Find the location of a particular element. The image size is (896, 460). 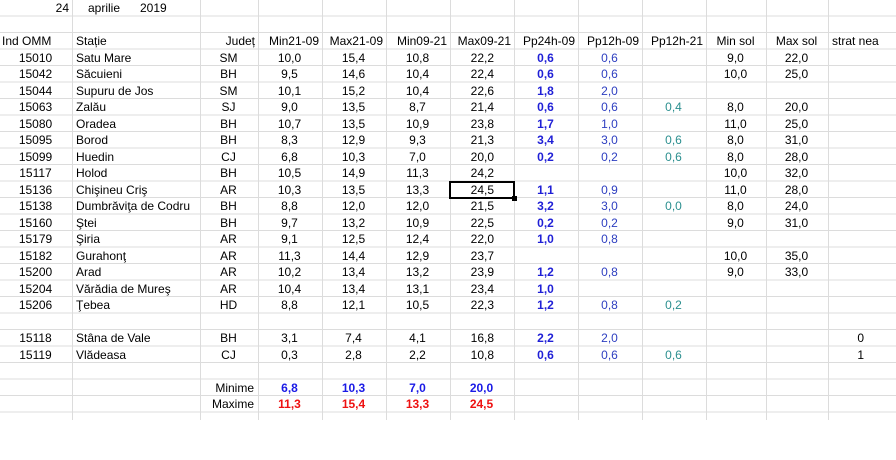

table-cell-max2109: 14,9 is located at coordinates (353, 173).